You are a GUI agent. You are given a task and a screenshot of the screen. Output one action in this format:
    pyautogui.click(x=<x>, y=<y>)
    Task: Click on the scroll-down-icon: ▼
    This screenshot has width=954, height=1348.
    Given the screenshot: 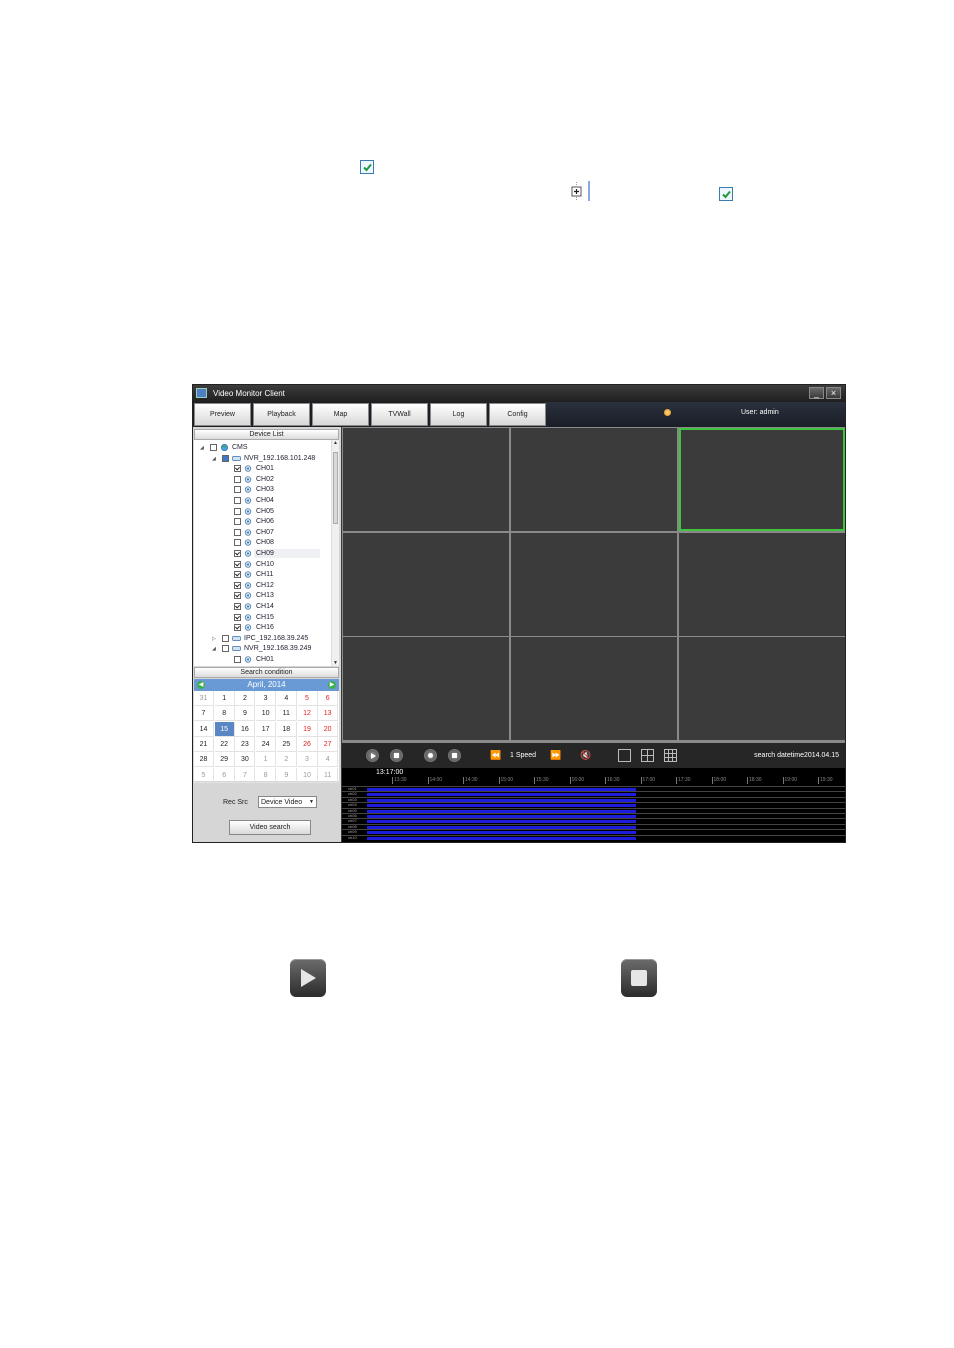 What is the action you would take?
    pyautogui.click(x=335, y=663)
    